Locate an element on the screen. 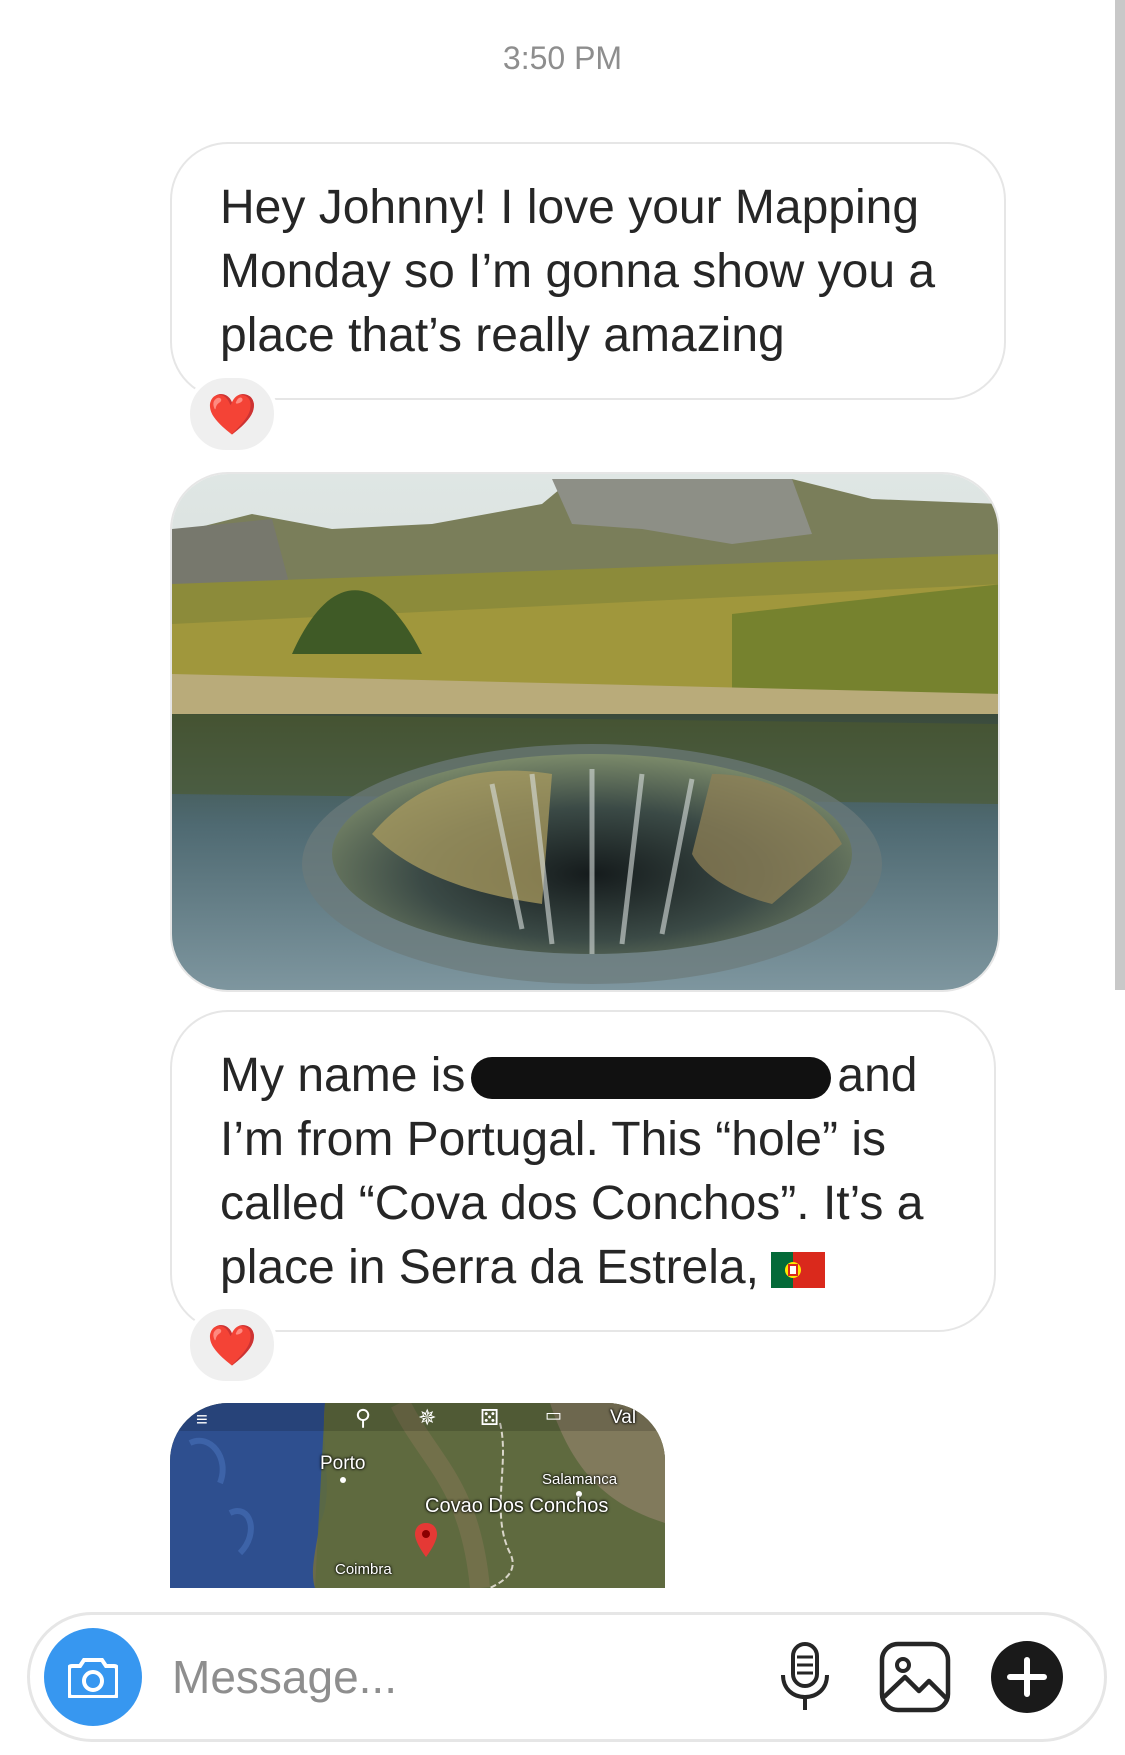 Image resolution: width=1125 pixels, height=1755 pixels. camera-button is located at coordinates (93, 1677).